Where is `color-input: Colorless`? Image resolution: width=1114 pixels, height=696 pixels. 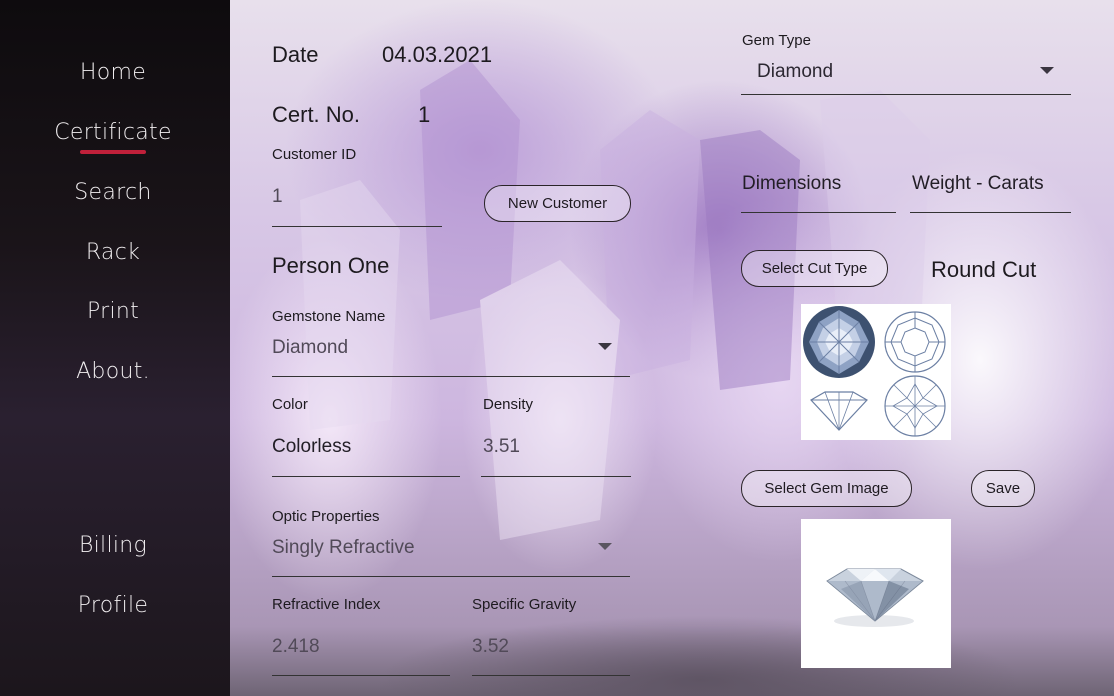
color-input: Colorless is located at coordinates (311, 447).